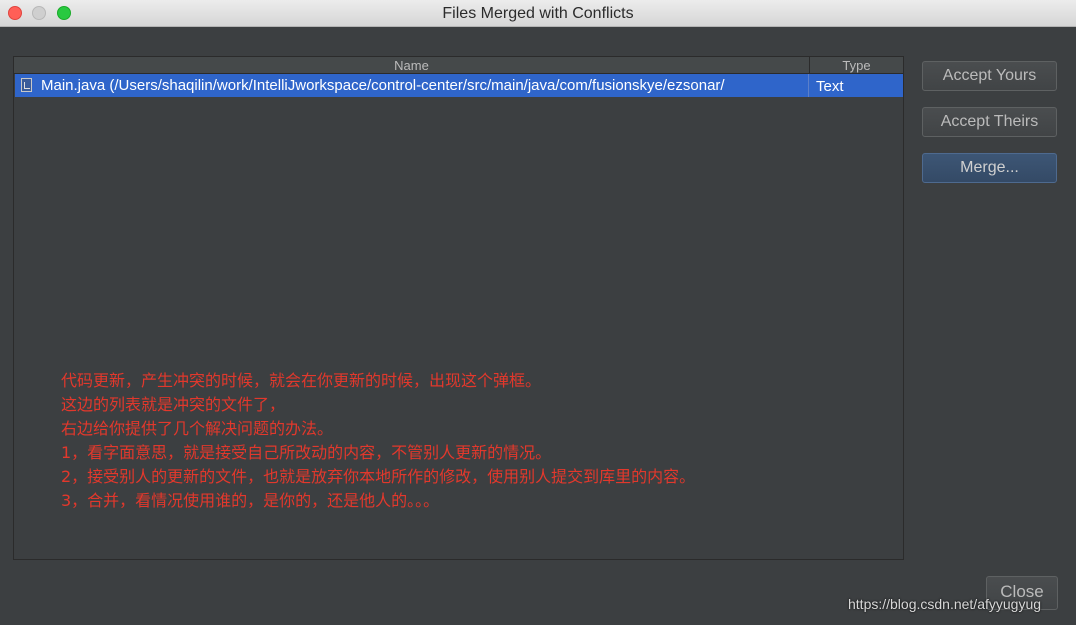 Image resolution: width=1076 pixels, height=625 pixels. What do you see at coordinates (250, 500) in the screenshot?
I see `annotation-line: 3，合并，看情况使用谁的，是你的，还是他人的。。。` at bounding box center [250, 500].